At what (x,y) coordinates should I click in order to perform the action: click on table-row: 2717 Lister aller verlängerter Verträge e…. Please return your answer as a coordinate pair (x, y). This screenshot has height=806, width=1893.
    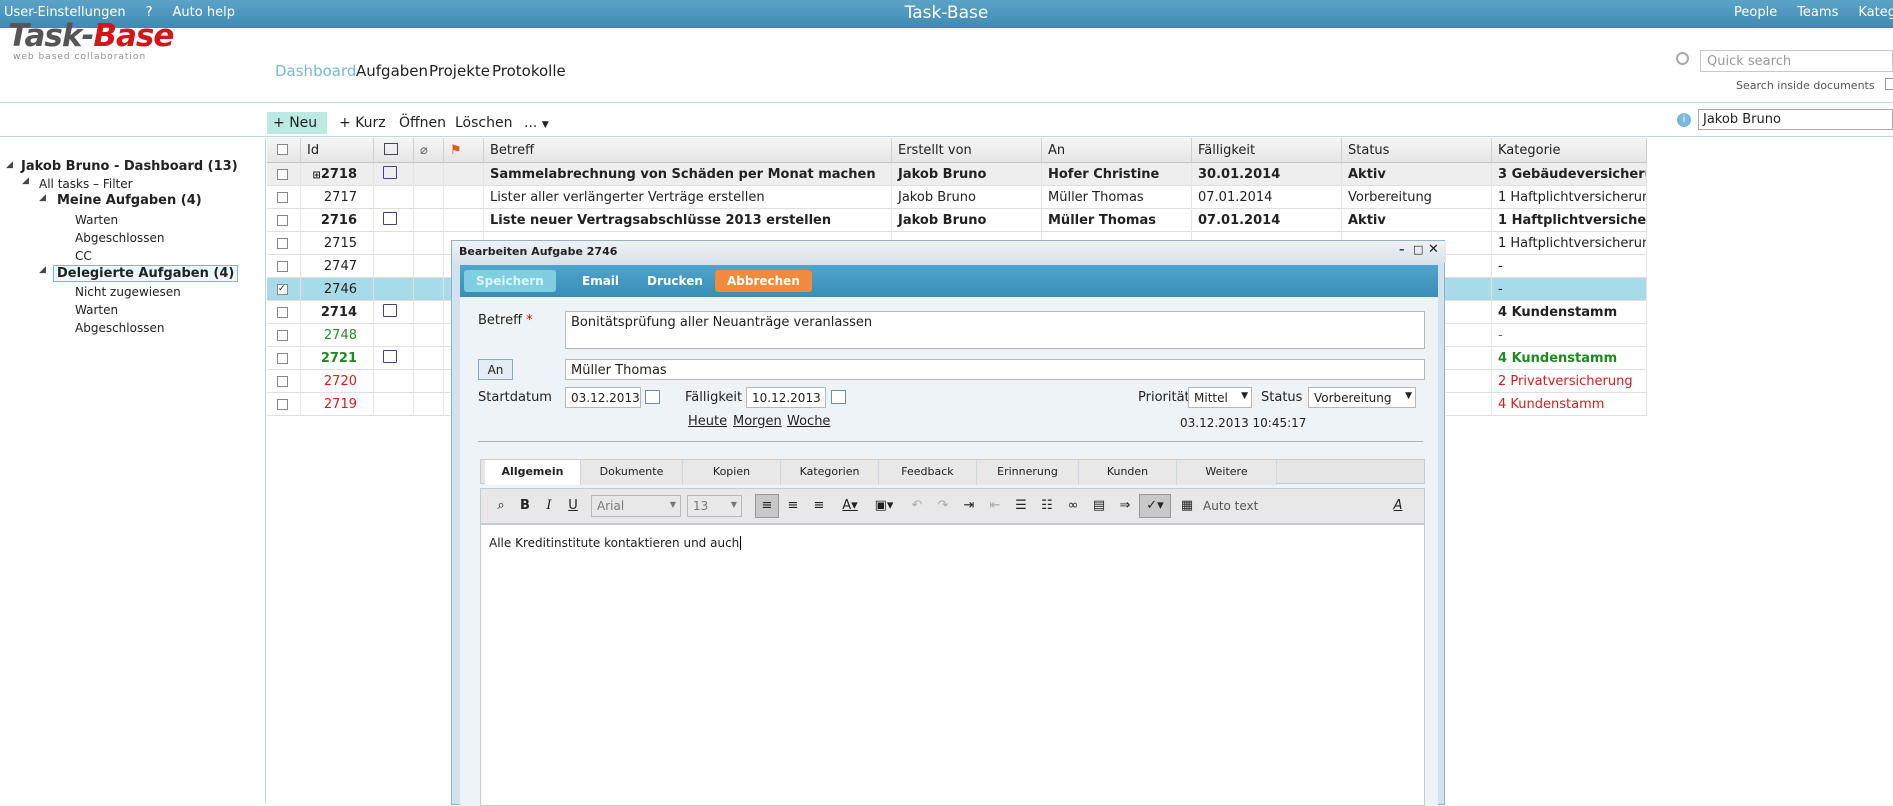
    Looking at the image, I should click on (957, 197).